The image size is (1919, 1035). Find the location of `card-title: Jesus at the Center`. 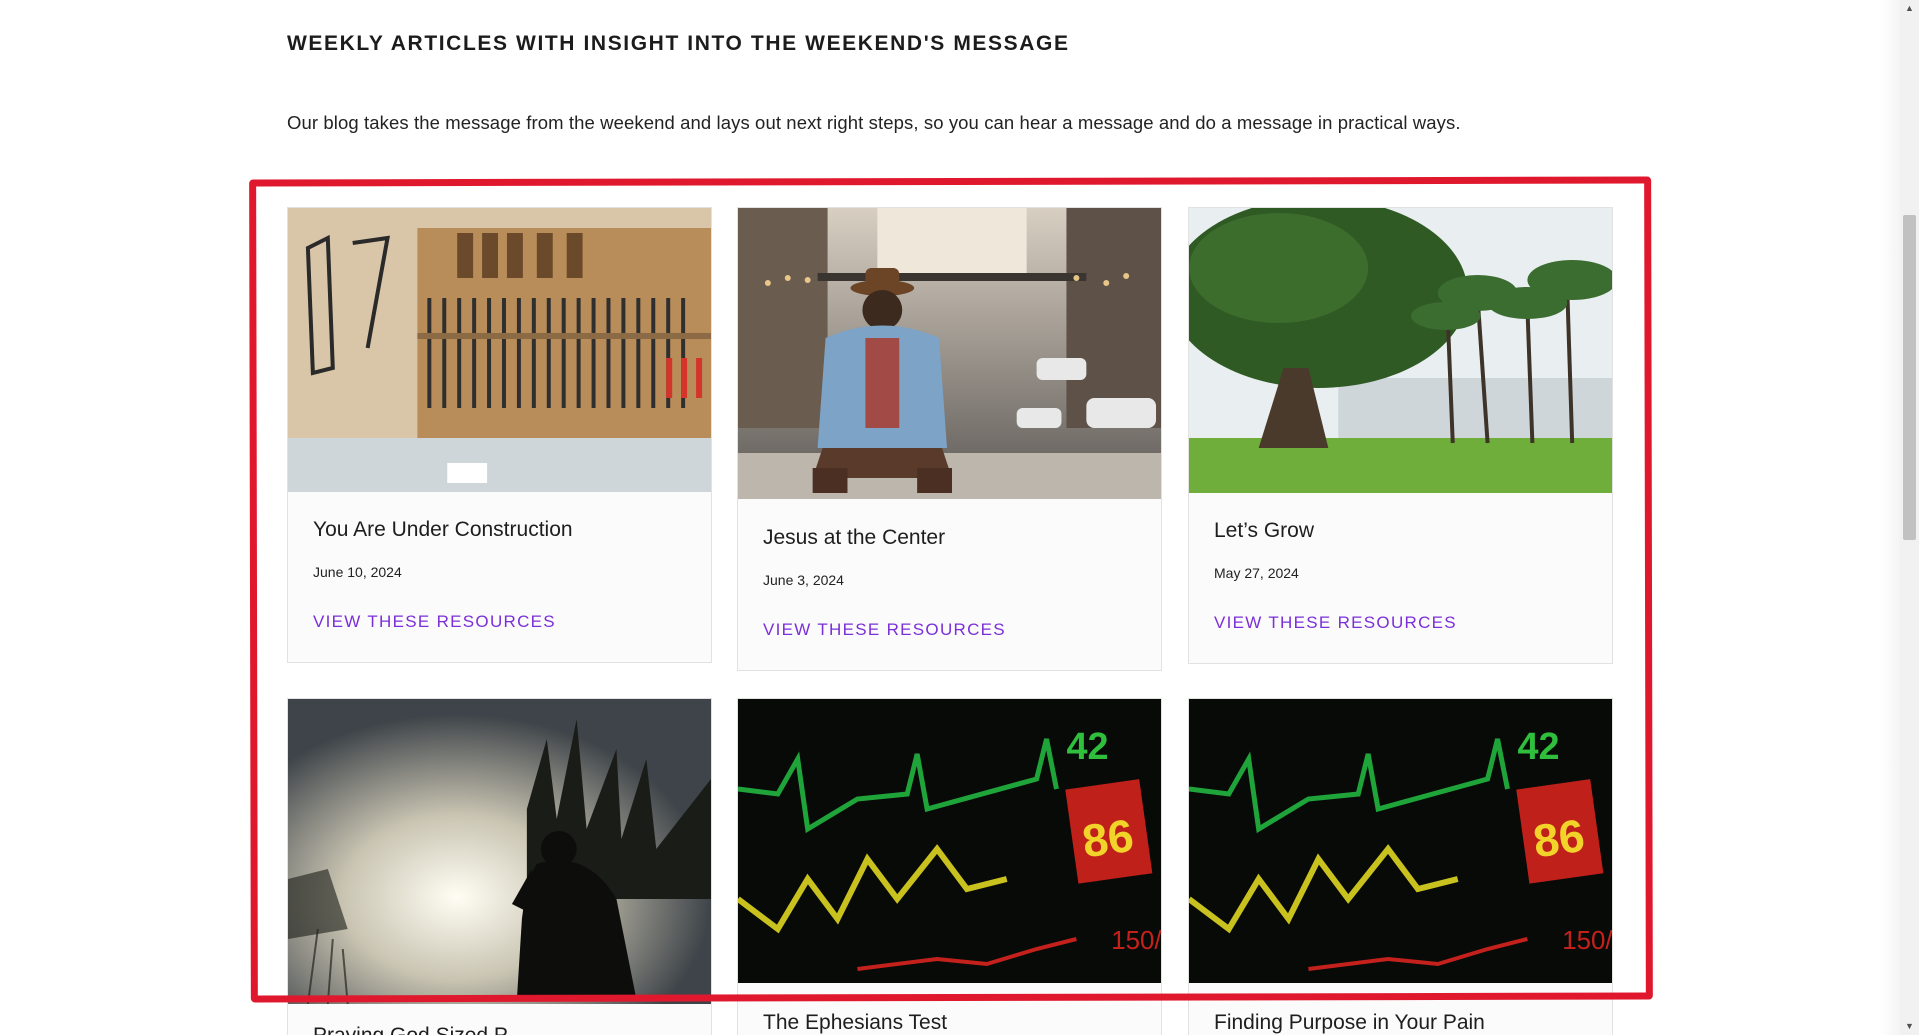

card-title: Jesus at the Center is located at coordinates (854, 538).